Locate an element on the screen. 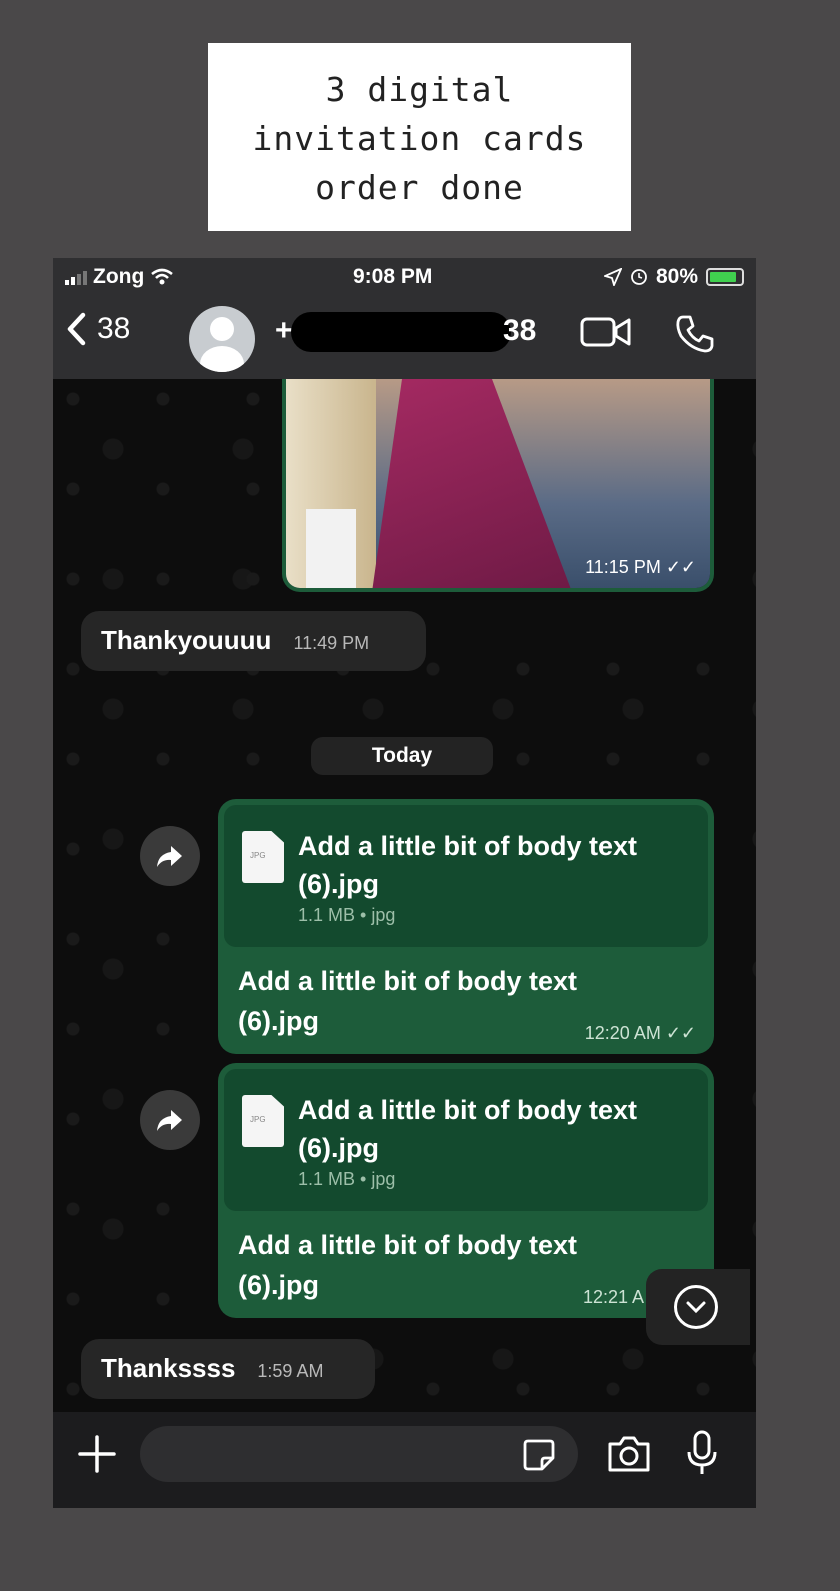  carrier-group: Zong is located at coordinates (119, 277).